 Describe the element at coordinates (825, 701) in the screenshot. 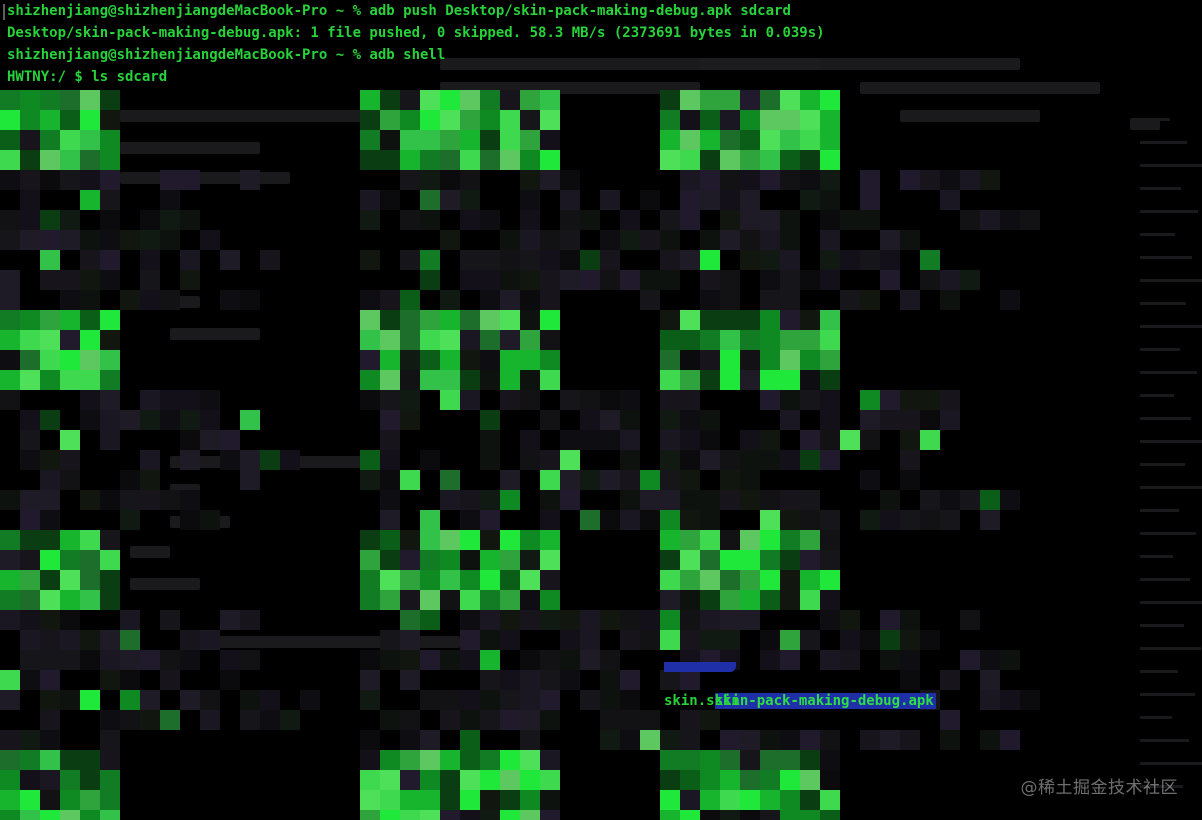

I see `listing-entry-apk: skin-pack-making-debug.apk` at that location.